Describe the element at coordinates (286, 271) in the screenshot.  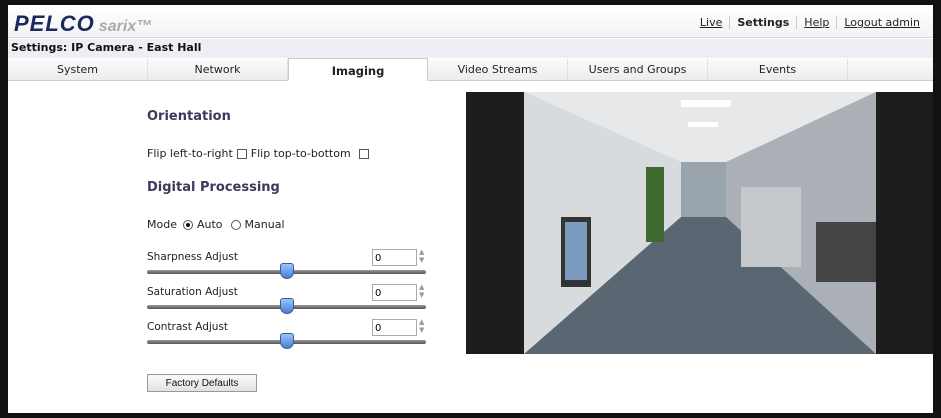
I see `sharpness-slider-thumb` at that location.